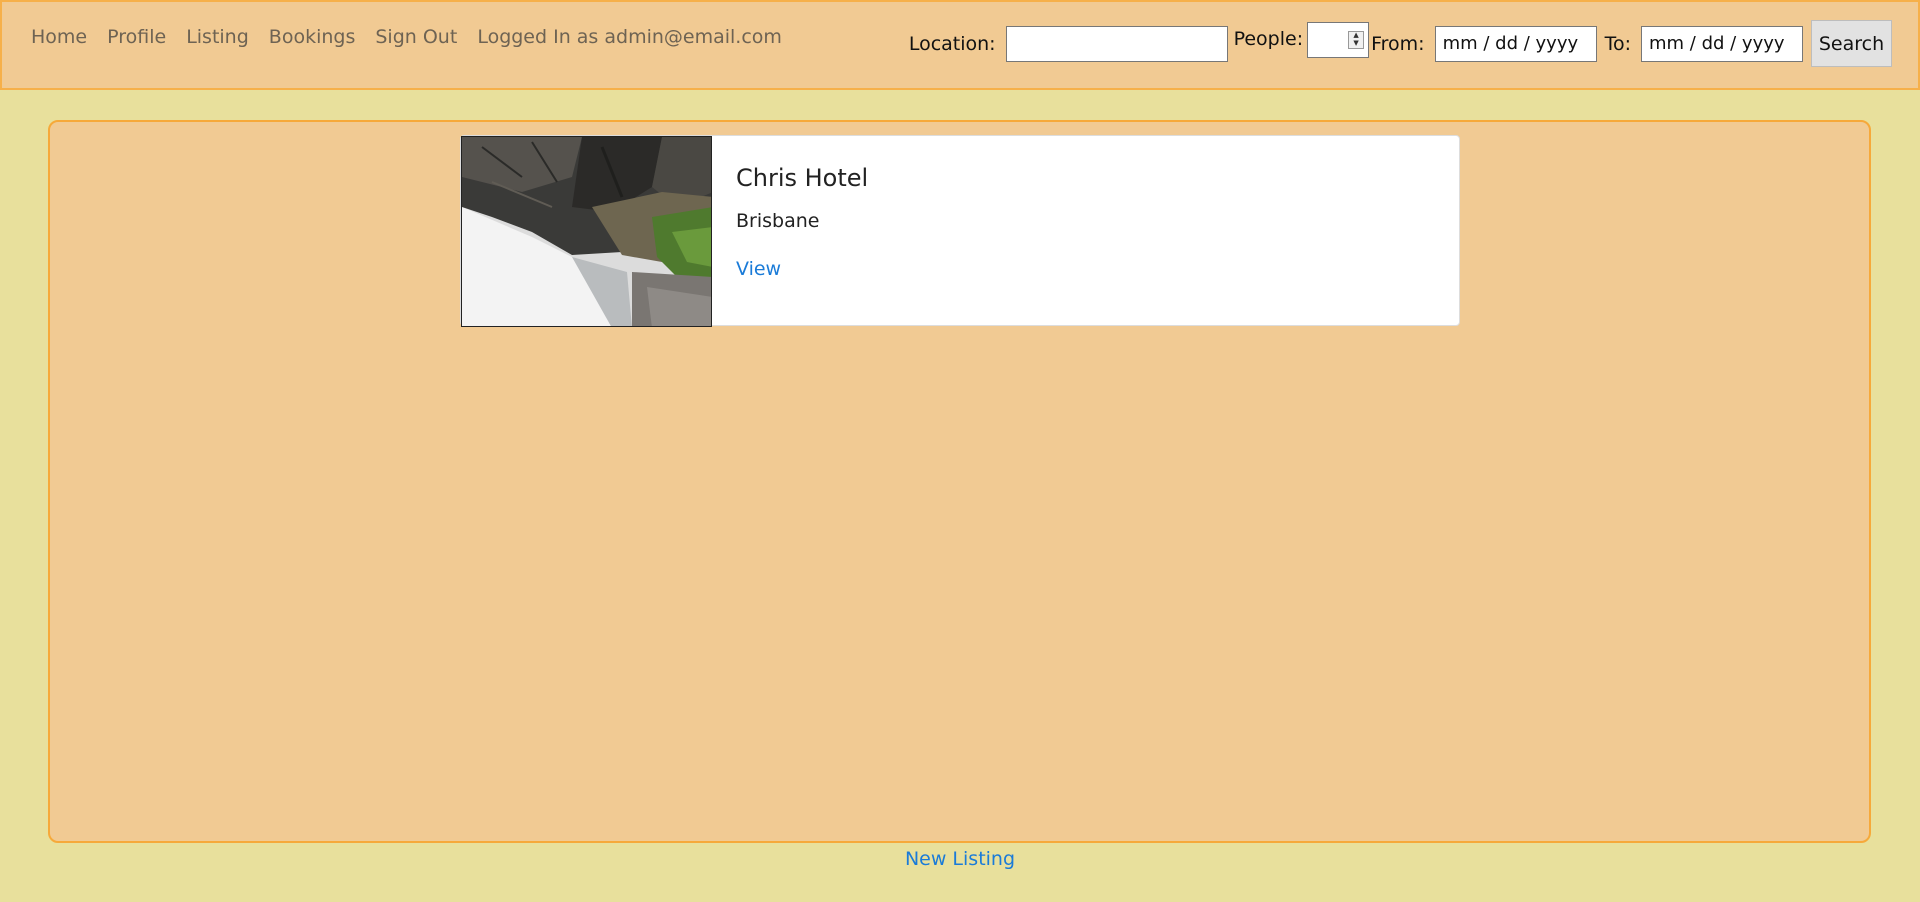 The height and width of the screenshot is (902, 1920). Describe the element at coordinates (217, 37) in the screenshot. I see `nav-listing-link: Listing` at that location.